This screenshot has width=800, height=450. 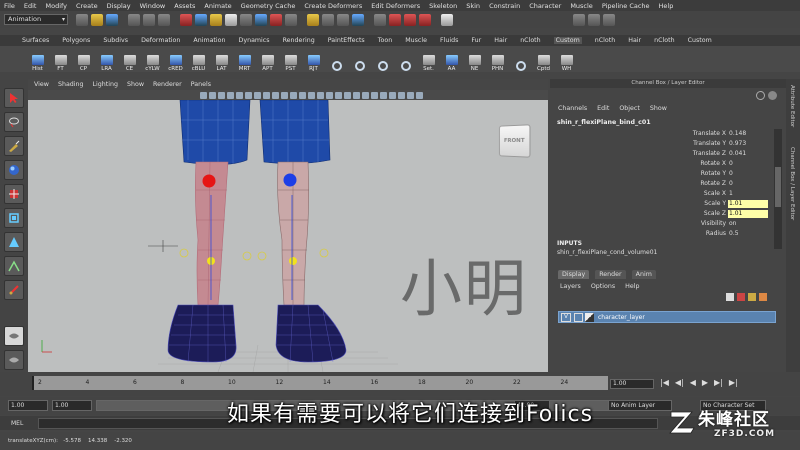 I want to click on shelf-button-ce: CE, so click(x=129, y=61).